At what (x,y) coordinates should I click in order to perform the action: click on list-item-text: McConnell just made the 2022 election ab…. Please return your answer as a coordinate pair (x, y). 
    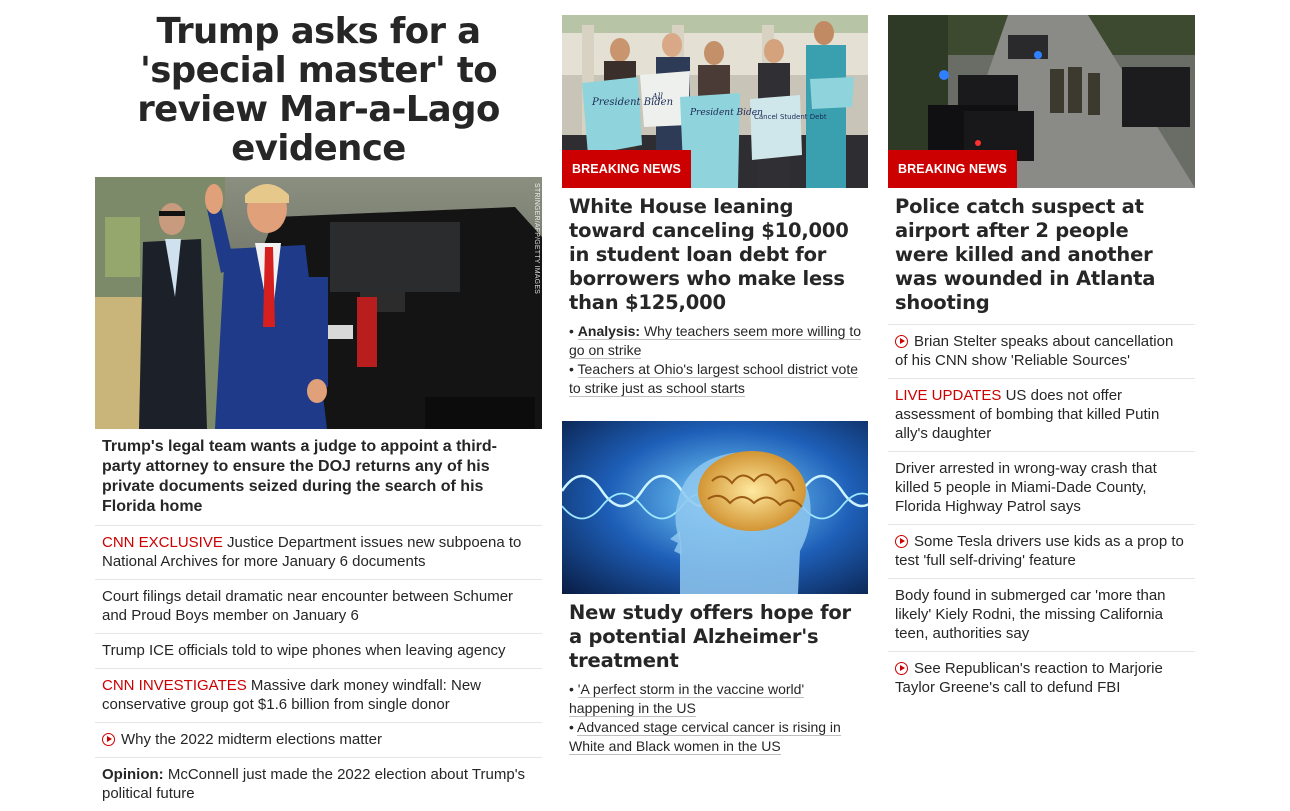
    Looking at the image, I should click on (313, 784).